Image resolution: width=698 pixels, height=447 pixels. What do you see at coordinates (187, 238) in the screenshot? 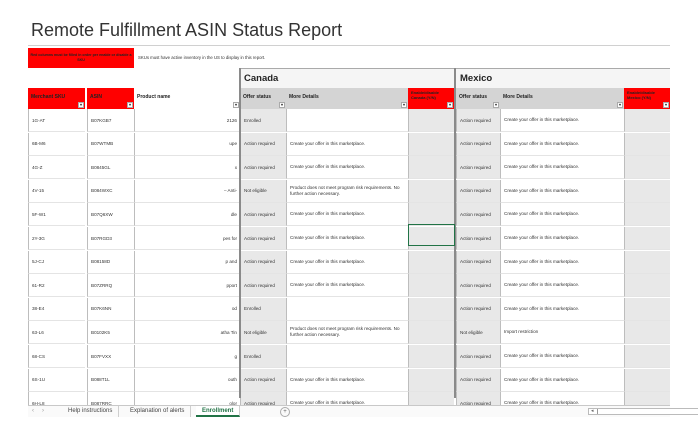
I see `cell-product-name: pes for` at bounding box center [187, 238].